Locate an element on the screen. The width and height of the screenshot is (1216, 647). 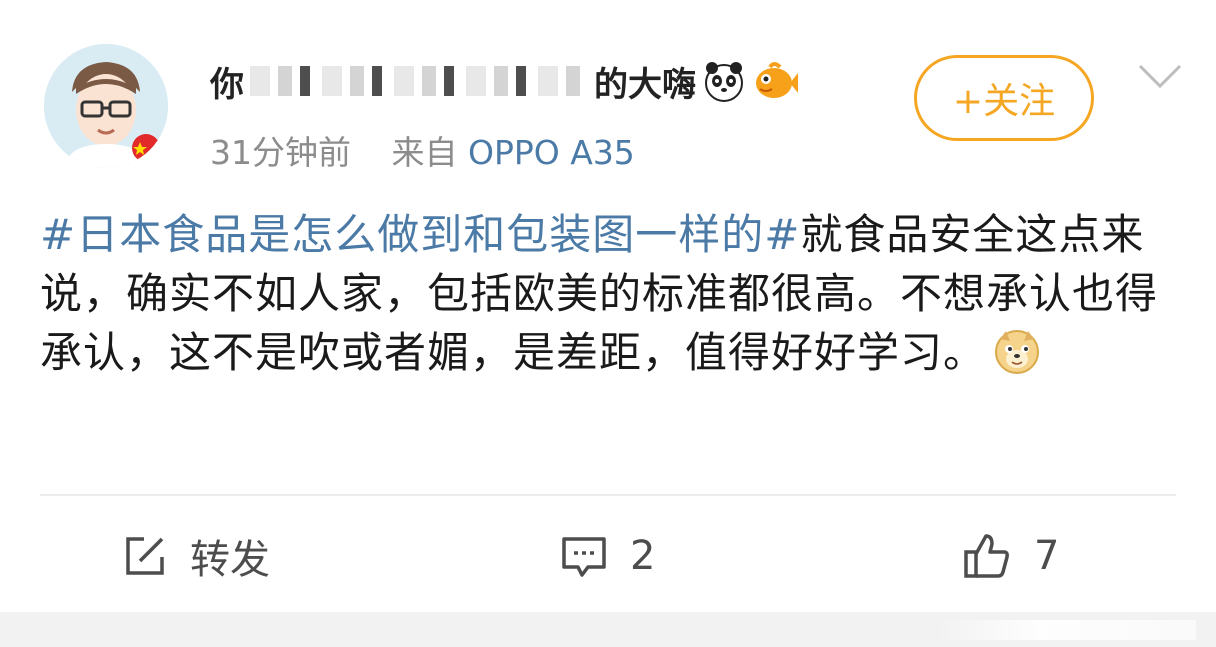
username-start: 你 is located at coordinates (227, 84).